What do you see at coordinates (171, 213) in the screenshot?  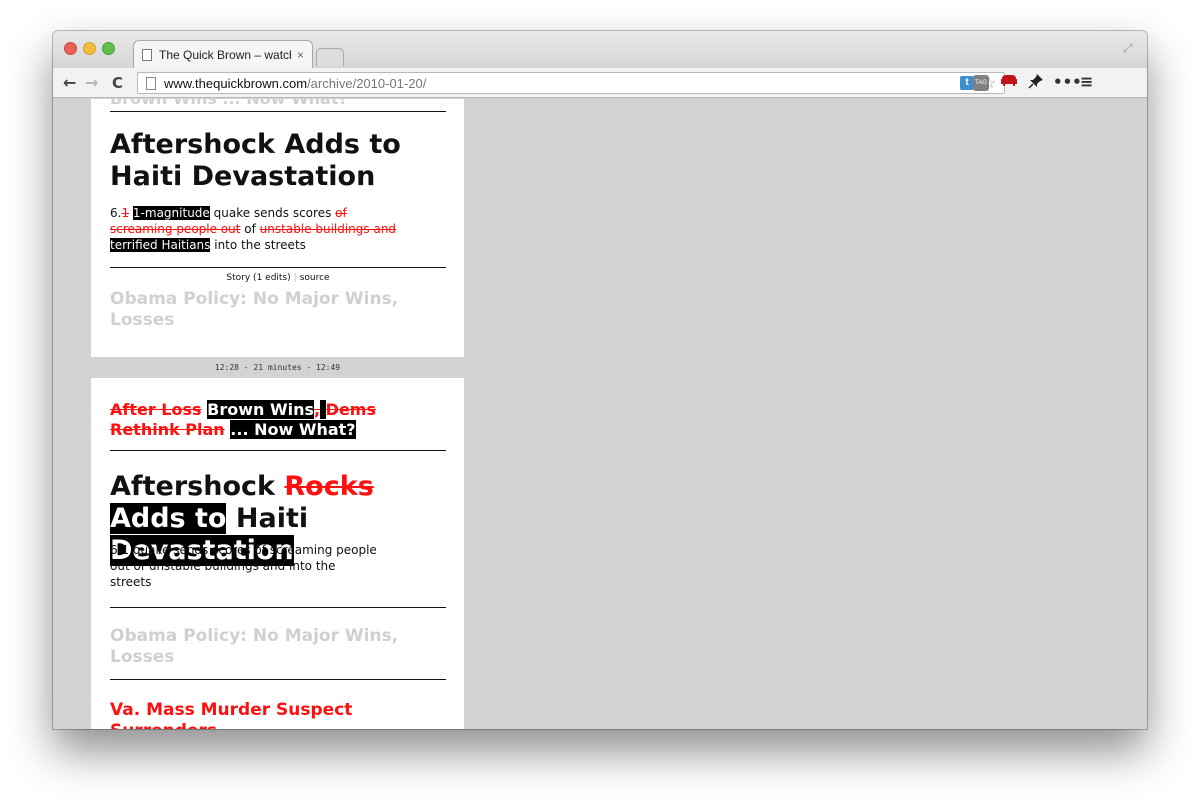 I see `inserted-text: 1-magnitude` at bounding box center [171, 213].